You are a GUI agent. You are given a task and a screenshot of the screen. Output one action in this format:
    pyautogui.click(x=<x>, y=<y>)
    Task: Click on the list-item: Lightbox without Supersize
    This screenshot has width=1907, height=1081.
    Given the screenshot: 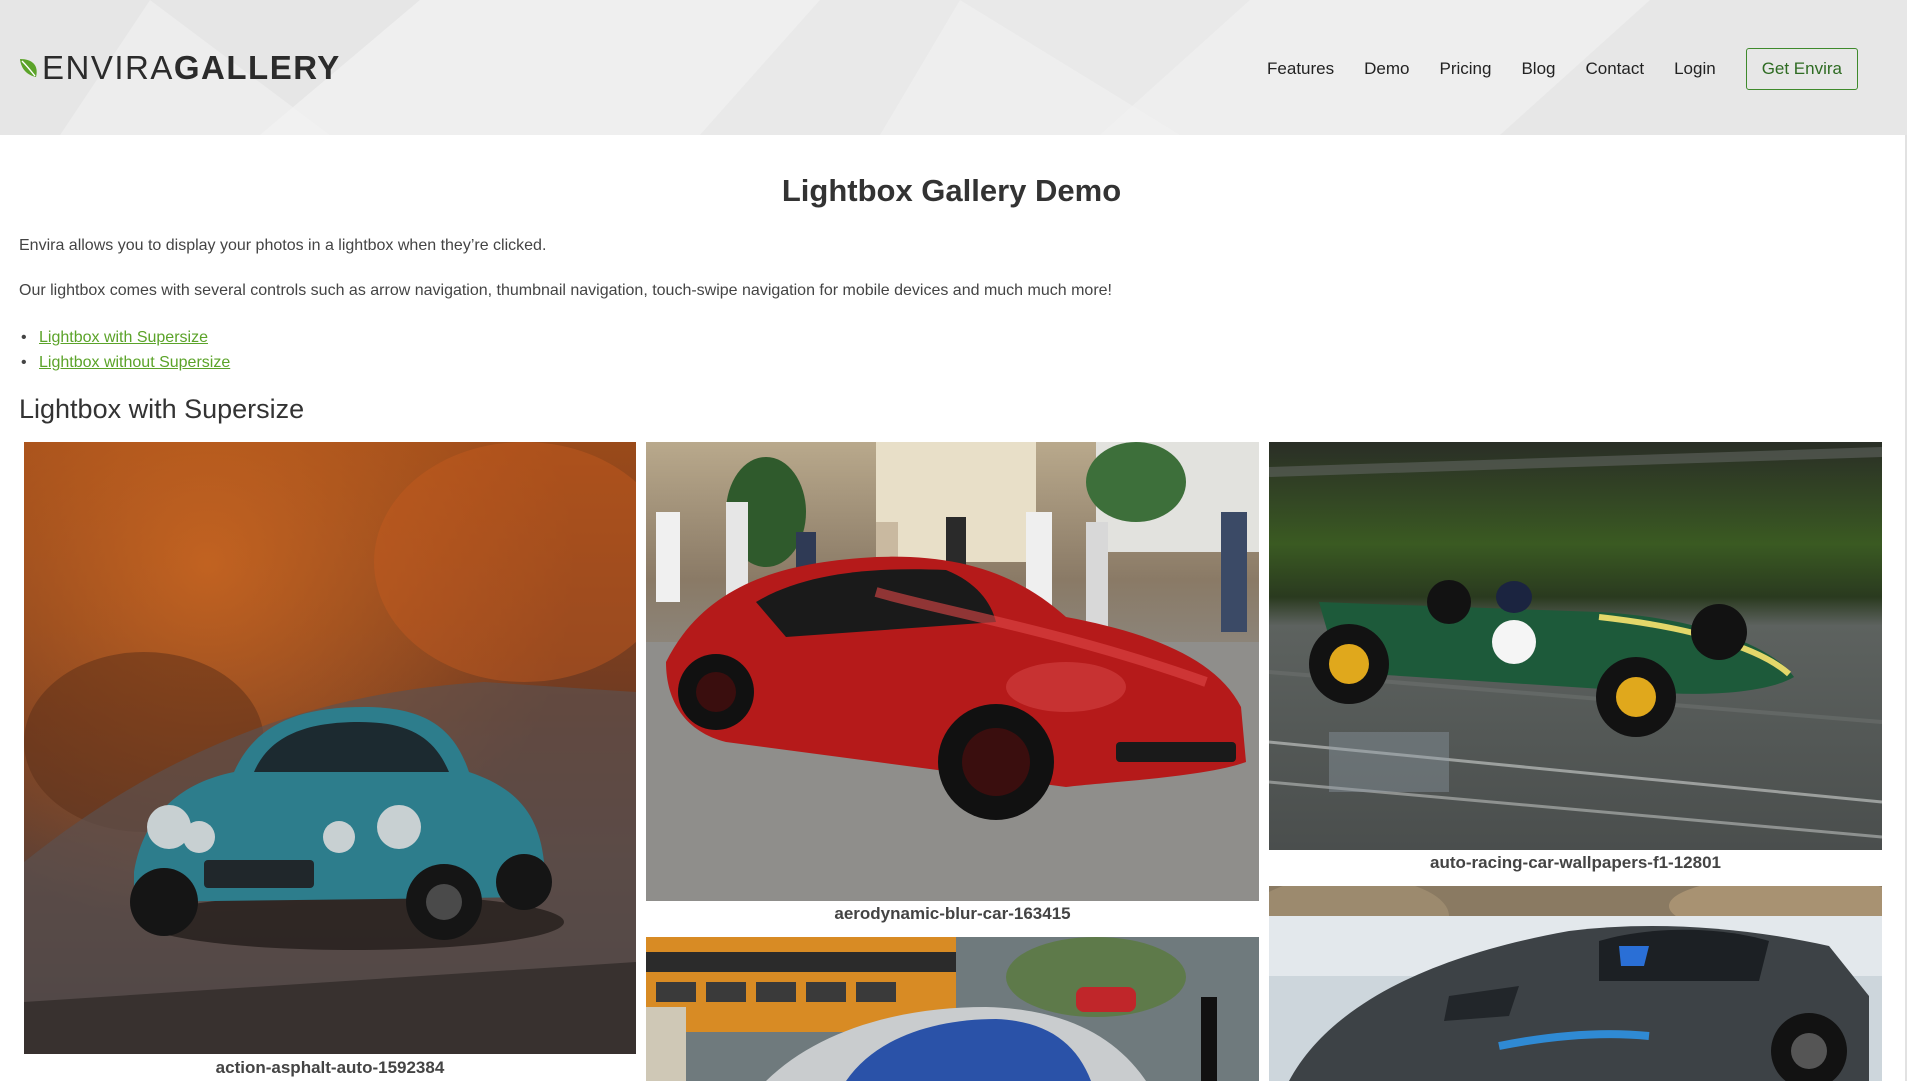 What is the action you would take?
    pyautogui.click(x=951, y=362)
    